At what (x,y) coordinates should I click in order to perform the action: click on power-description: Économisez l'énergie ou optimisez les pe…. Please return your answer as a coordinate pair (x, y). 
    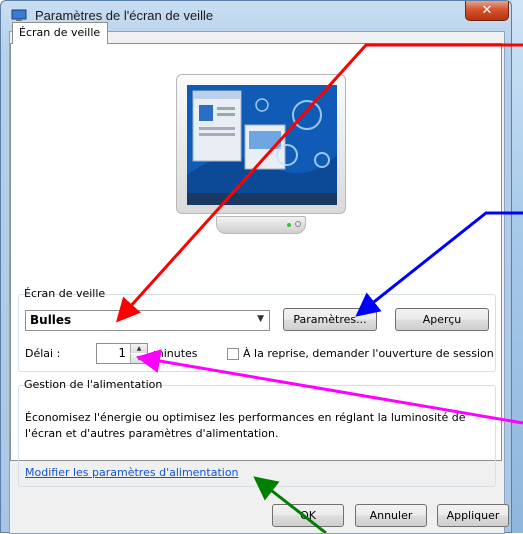
    Looking at the image, I should click on (245, 425).